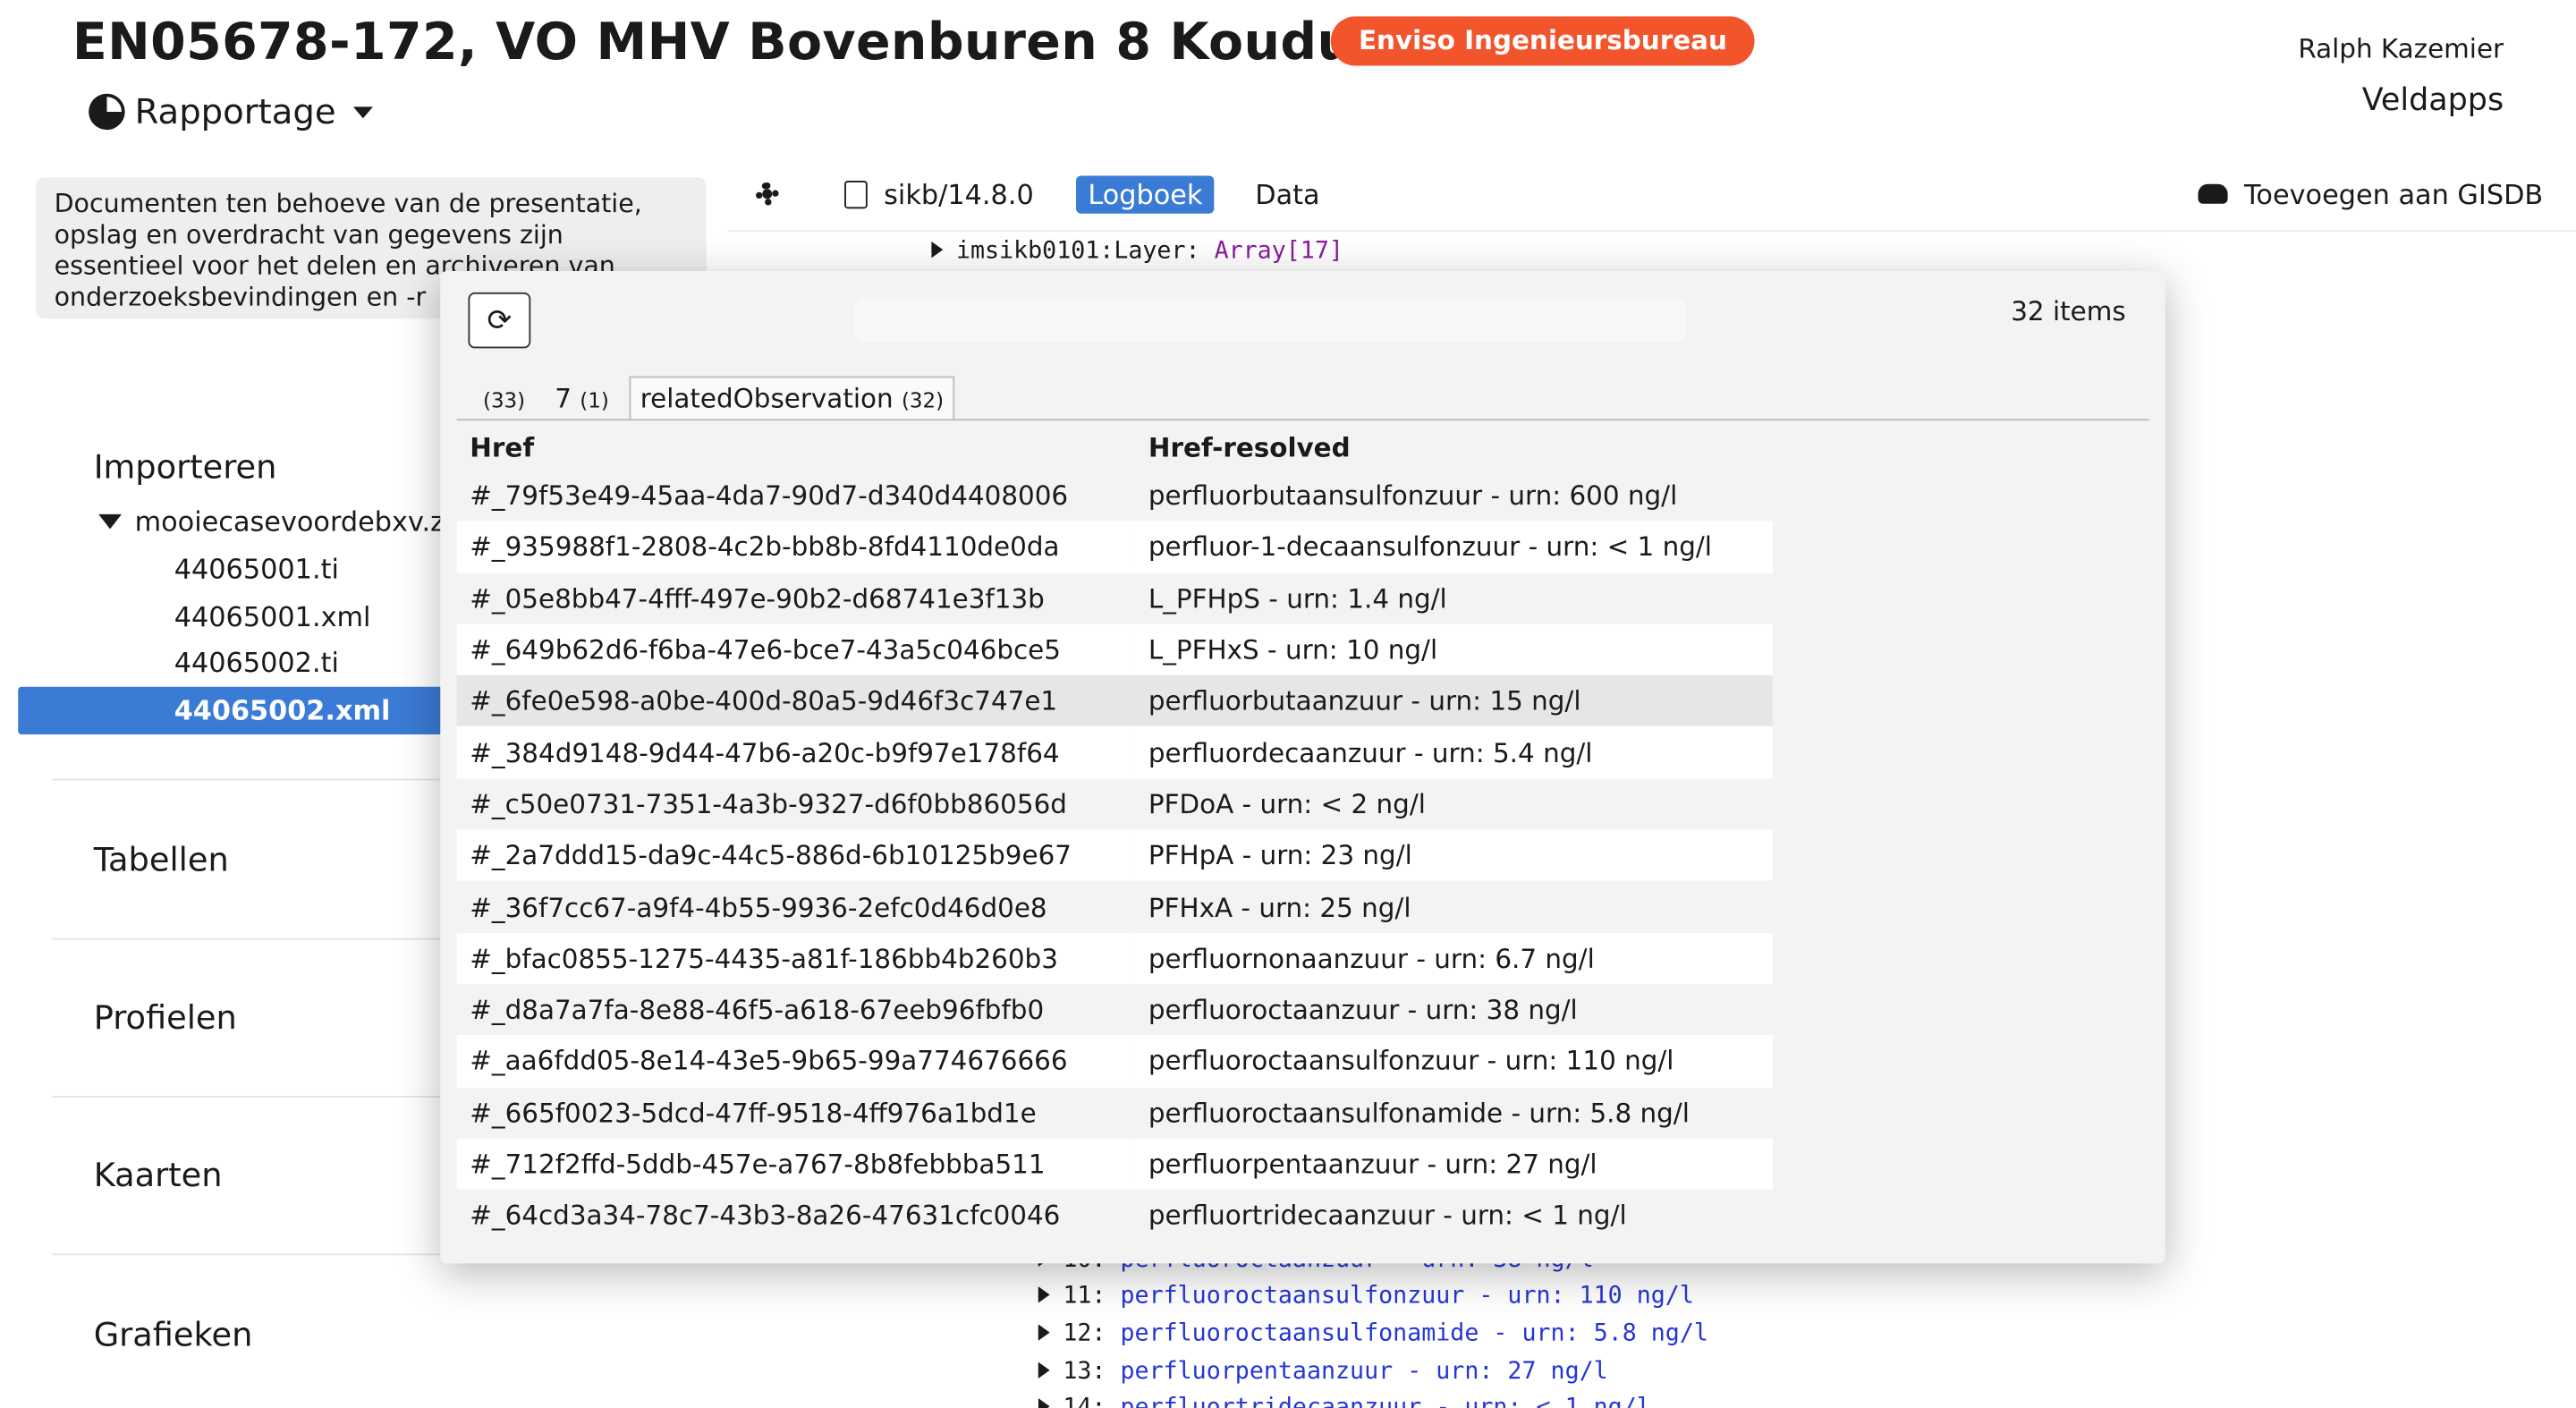 The height and width of the screenshot is (1408, 2576). I want to click on resolved-cell: perfluordecaanzuur - urn: 5.4 ng/l, so click(1454, 752).